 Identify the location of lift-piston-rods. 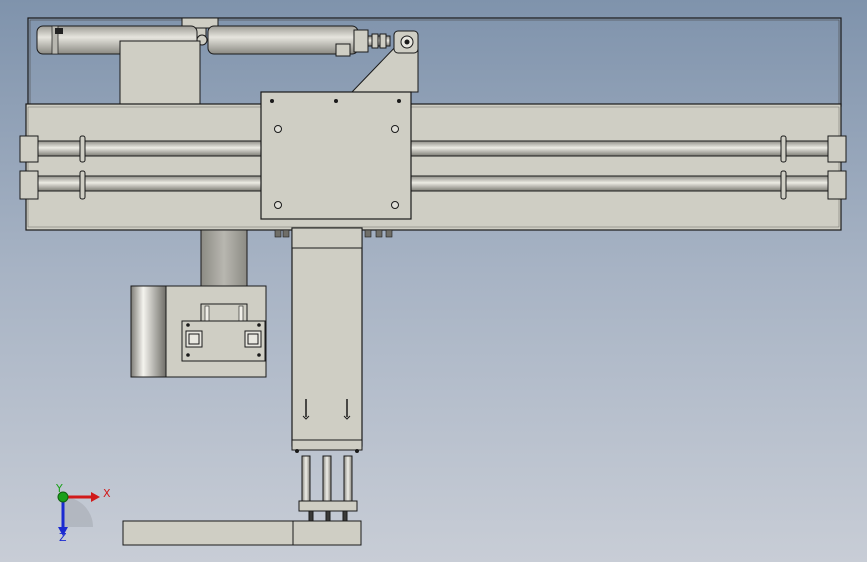
(327, 479).